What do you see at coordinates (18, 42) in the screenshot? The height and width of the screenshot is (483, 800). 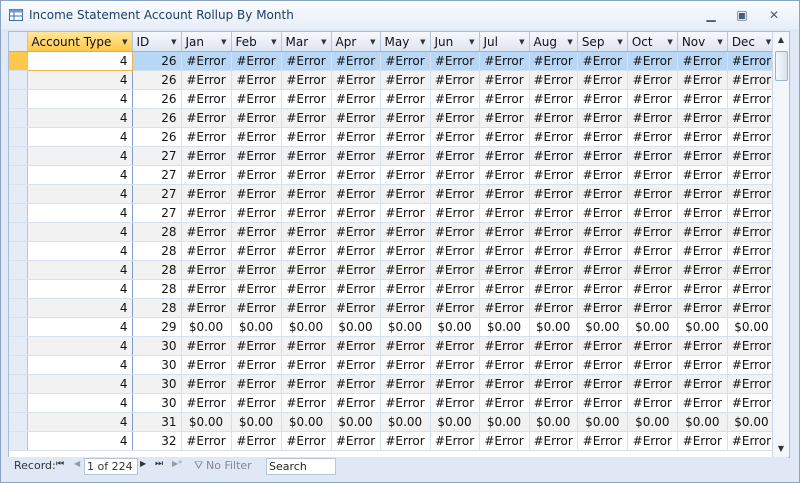 I see `select-all-corner` at bounding box center [18, 42].